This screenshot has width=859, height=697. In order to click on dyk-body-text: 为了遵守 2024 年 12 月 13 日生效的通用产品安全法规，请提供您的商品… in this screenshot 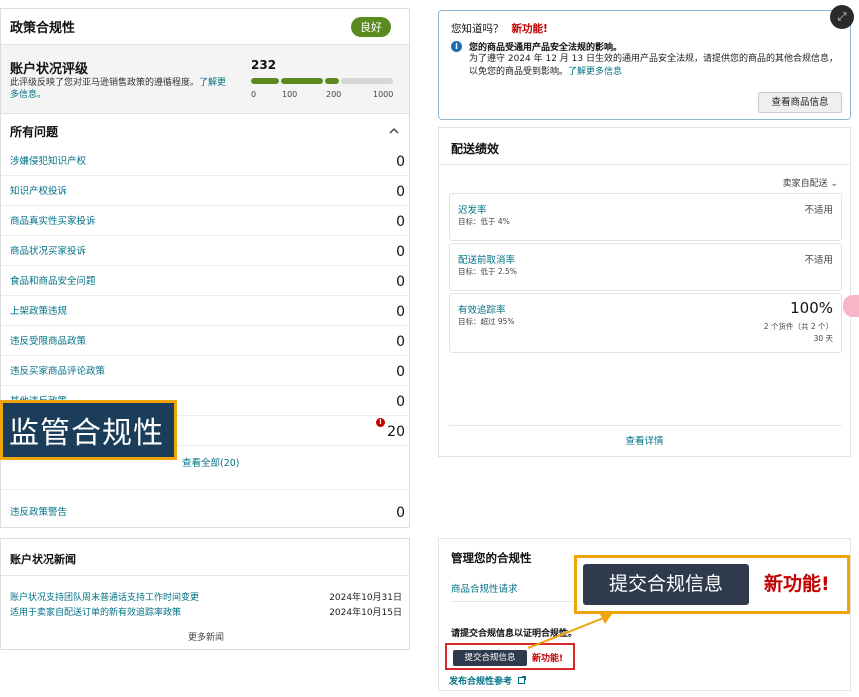, I will do `click(653, 65)`.